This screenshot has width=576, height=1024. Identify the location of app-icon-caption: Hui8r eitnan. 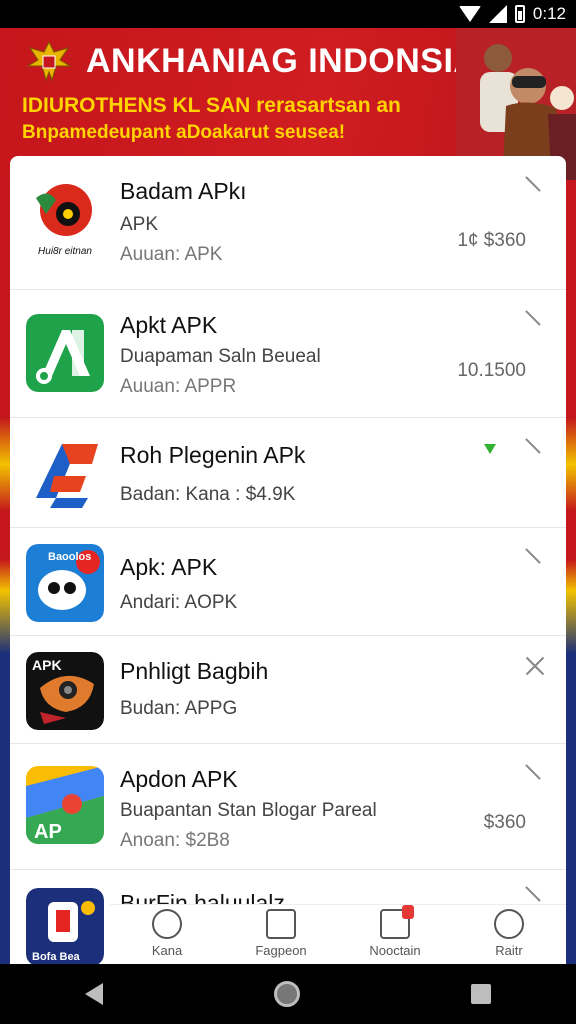
(65, 251).